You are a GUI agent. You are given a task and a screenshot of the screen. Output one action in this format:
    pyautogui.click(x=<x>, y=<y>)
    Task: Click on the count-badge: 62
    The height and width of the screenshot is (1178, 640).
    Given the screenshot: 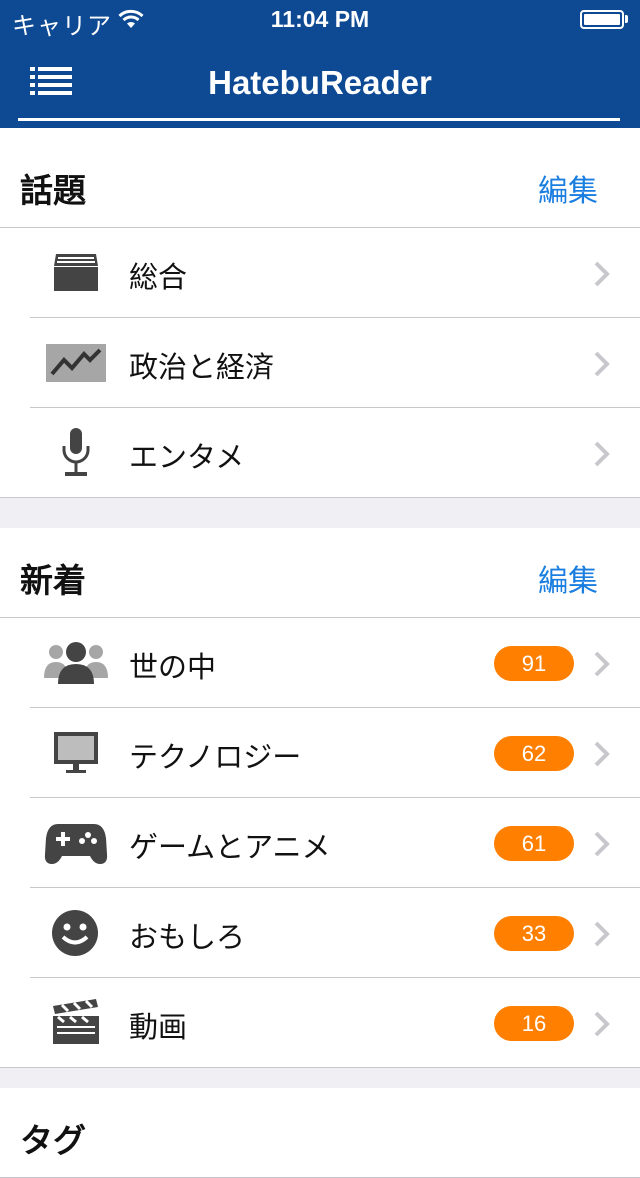 What is the action you would take?
    pyautogui.click(x=534, y=753)
    